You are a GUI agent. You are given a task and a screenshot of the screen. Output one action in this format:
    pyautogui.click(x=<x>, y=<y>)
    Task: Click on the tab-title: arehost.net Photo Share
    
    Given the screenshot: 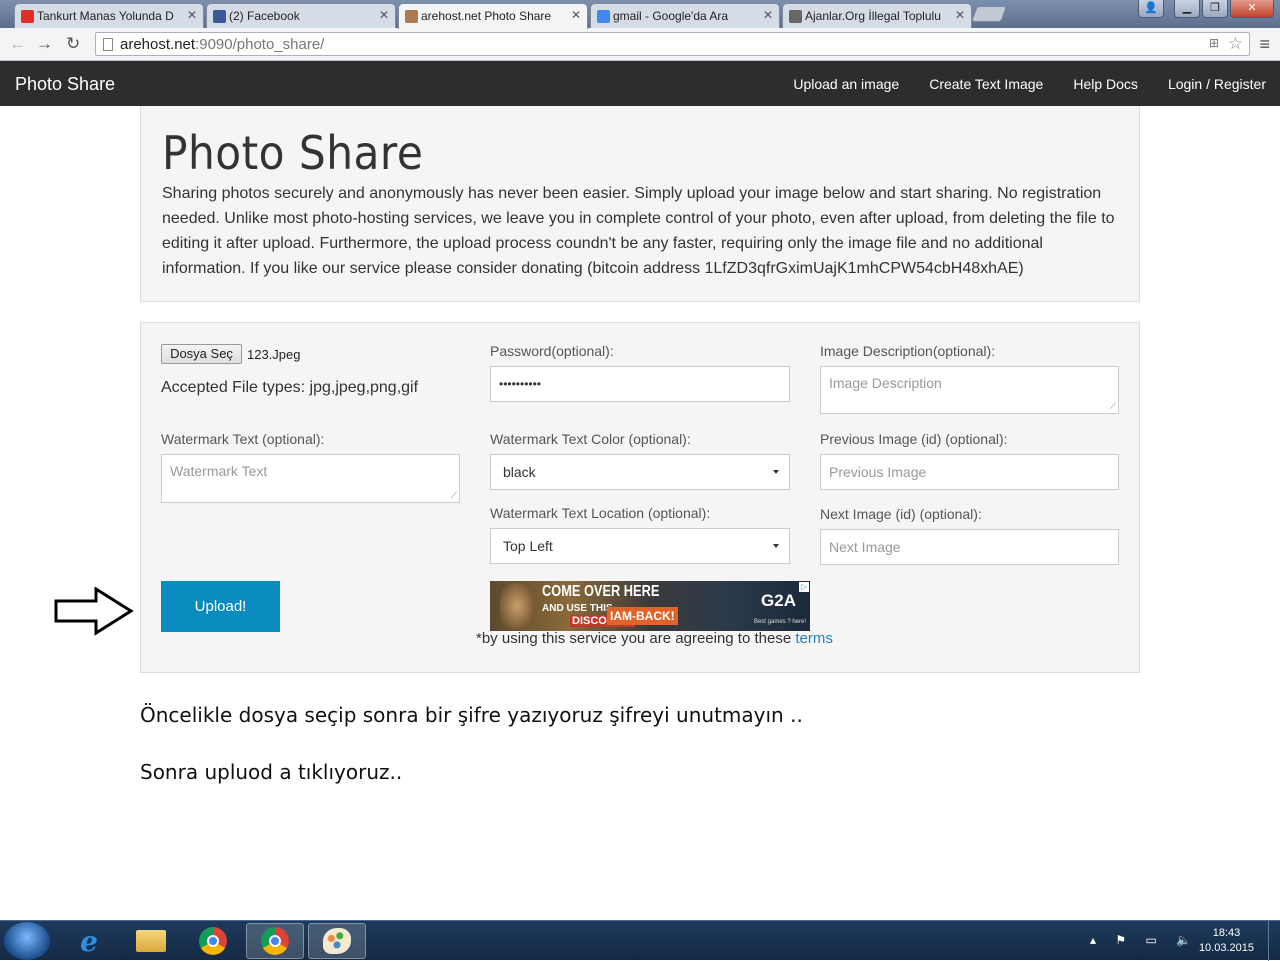 What is the action you would take?
    pyautogui.click(x=486, y=16)
    